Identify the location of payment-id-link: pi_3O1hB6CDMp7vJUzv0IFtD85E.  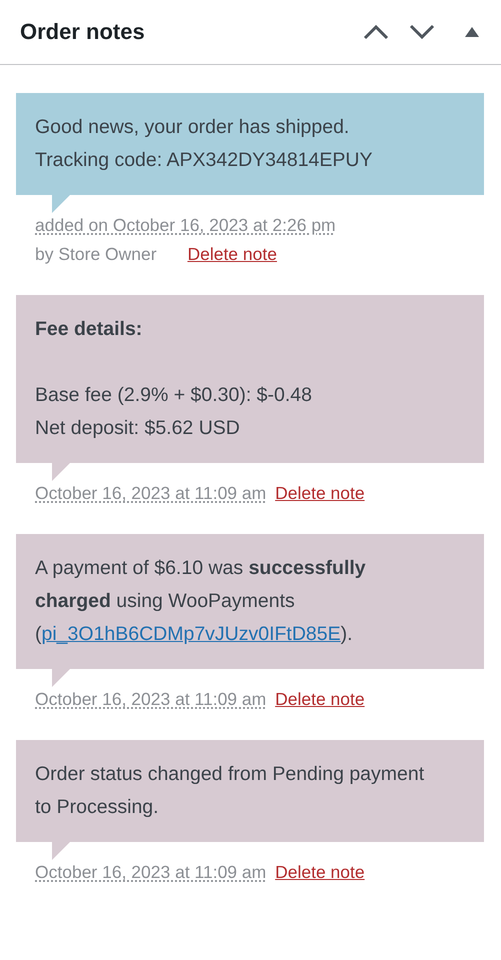
(191, 634).